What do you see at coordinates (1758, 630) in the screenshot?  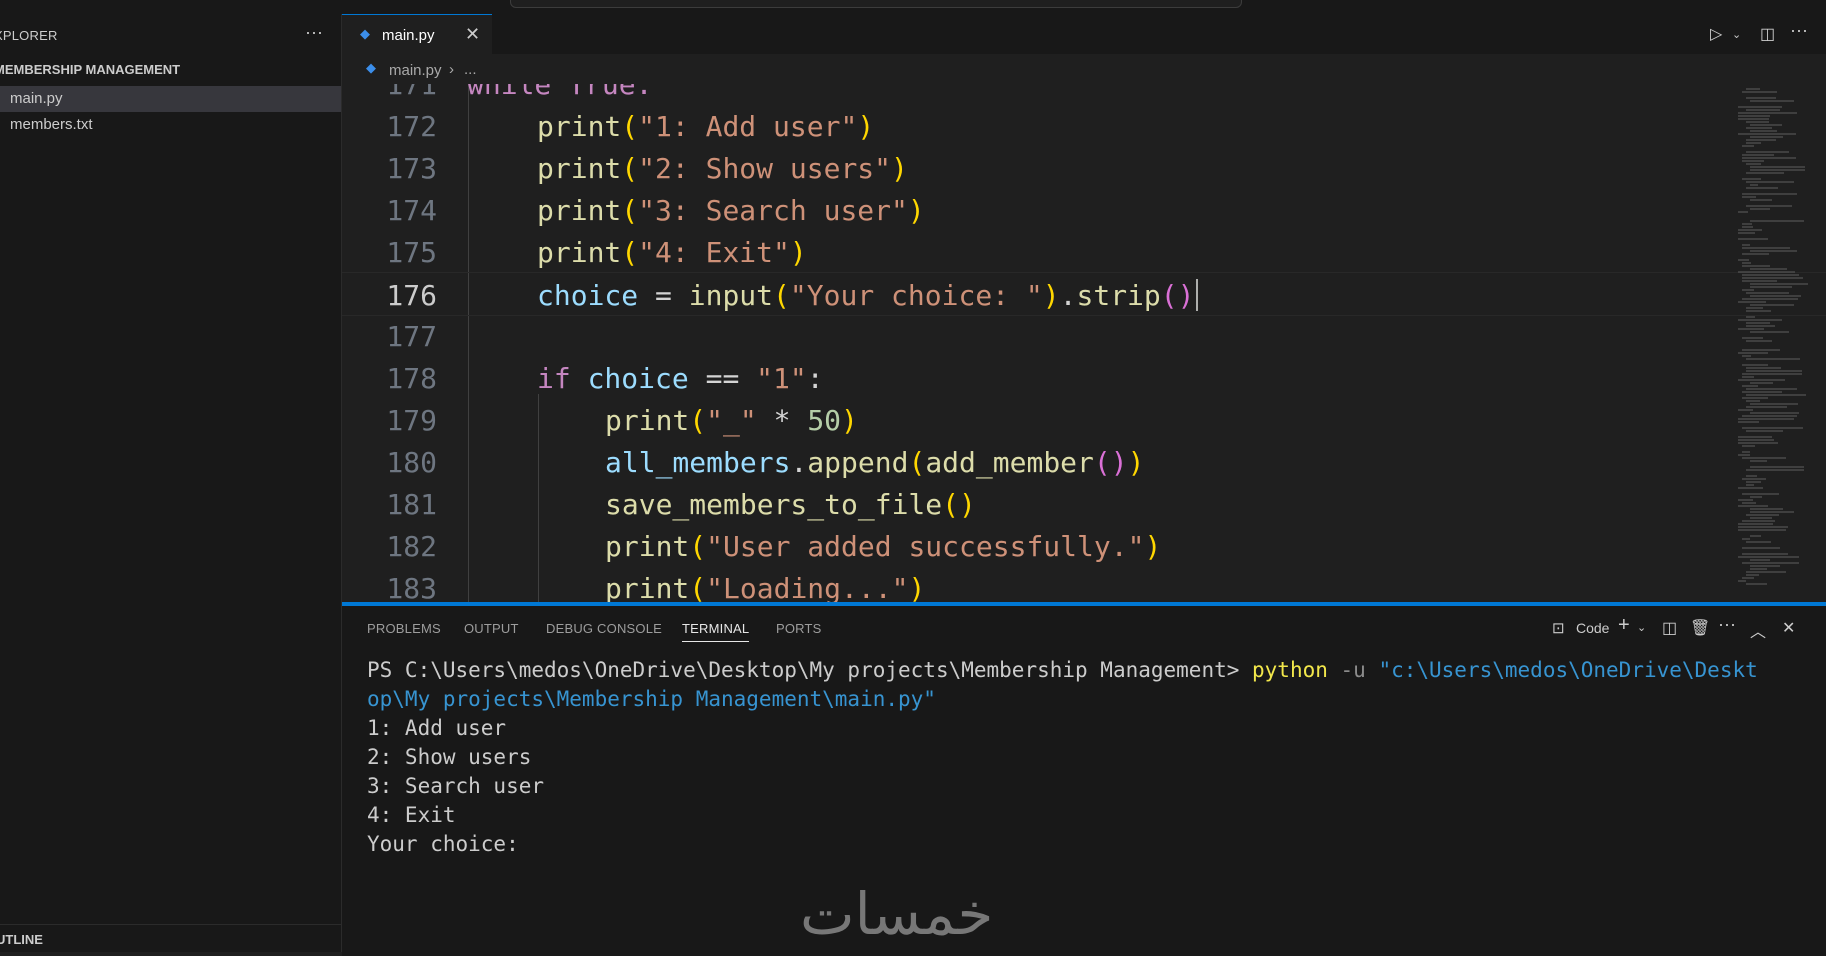 I see `maximize-panel-icon: ︿` at bounding box center [1758, 630].